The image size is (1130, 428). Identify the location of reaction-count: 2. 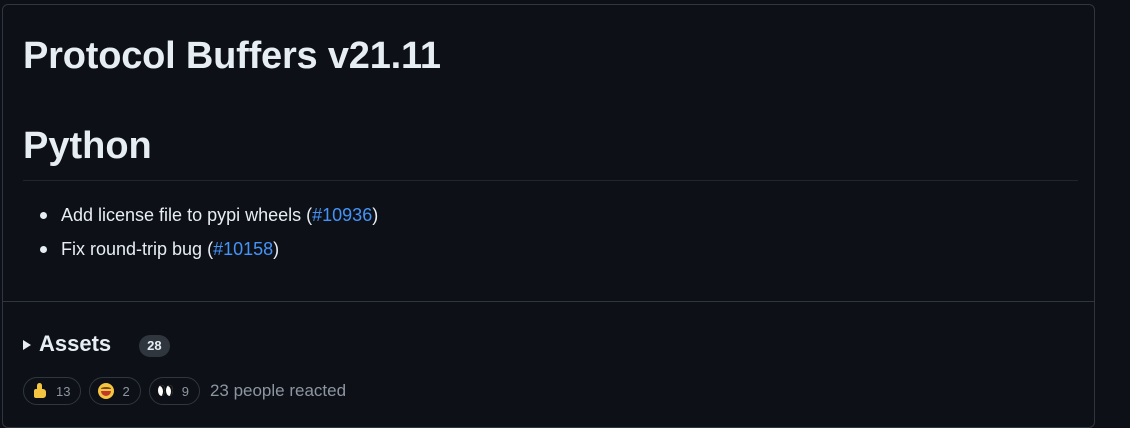
(126, 391).